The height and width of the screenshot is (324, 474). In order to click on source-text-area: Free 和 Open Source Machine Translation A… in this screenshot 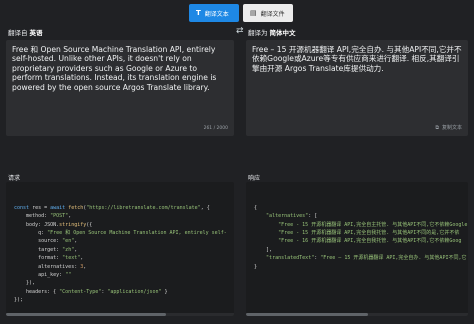, I will do `click(120, 88)`.